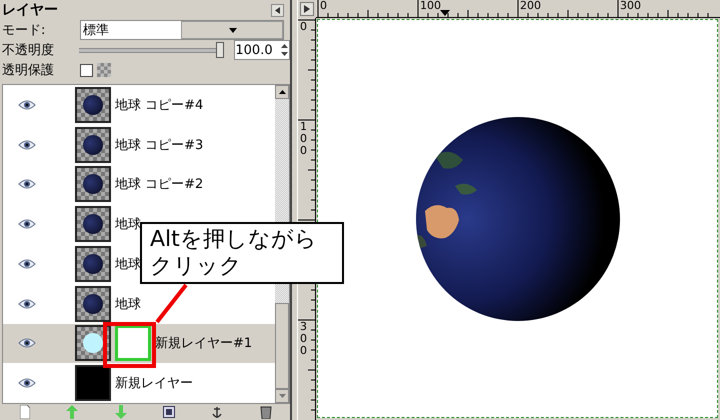  I want to click on layer-name: 新規レイヤー#1, so click(203, 343).